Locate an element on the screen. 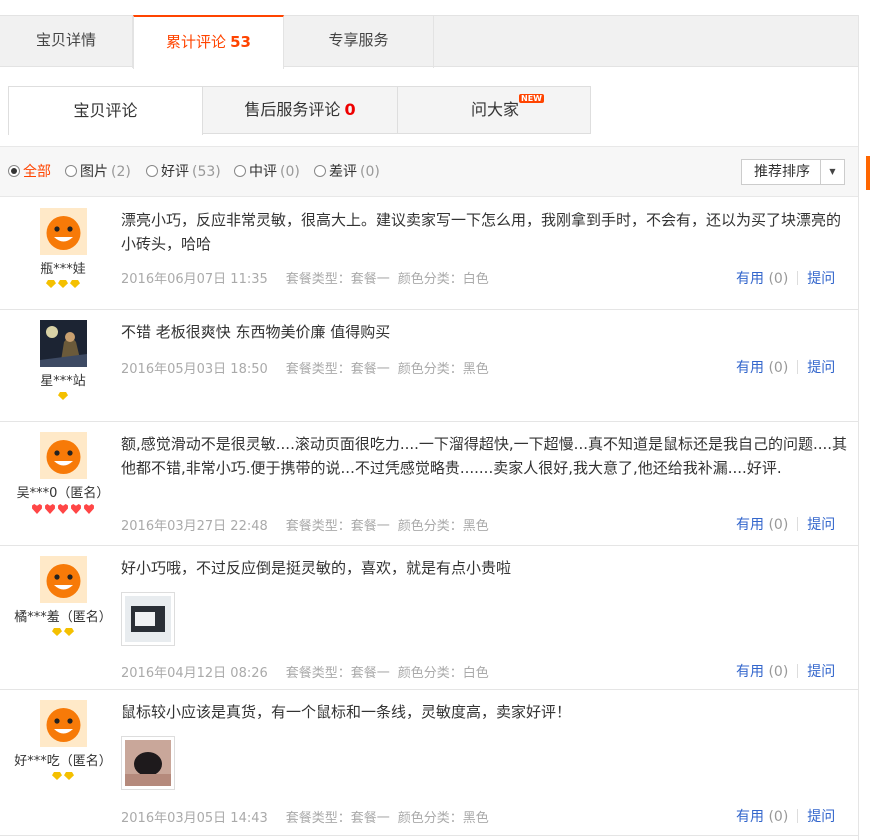 This screenshot has width=870, height=840. review-meta: 2016年03月05日 14:43 套餐类型：套餐一 颜色分类：黑色 is located at coordinates (314, 816).